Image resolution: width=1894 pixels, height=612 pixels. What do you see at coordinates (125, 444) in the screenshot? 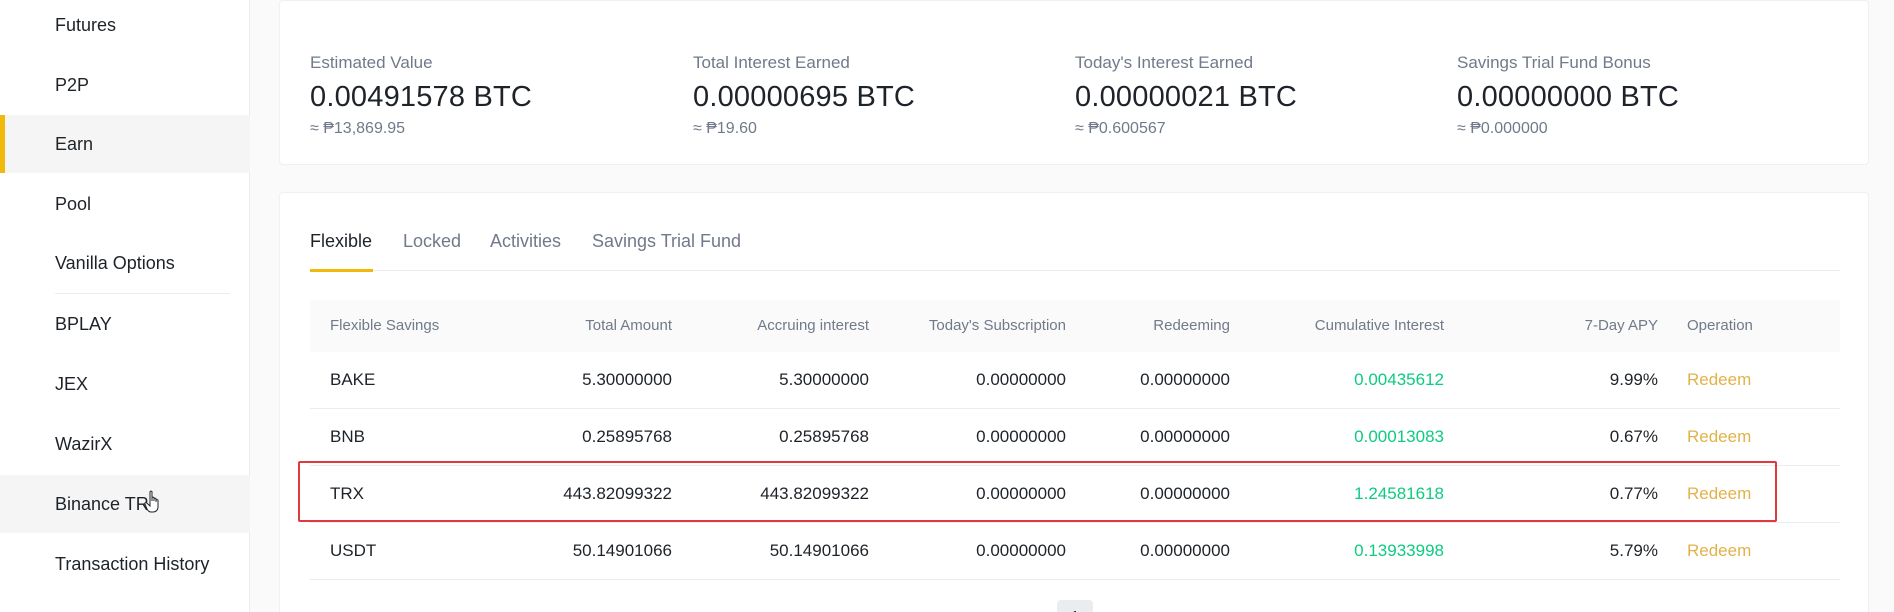
I see `sidebar-item-wazirx: WazirX` at bounding box center [125, 444].